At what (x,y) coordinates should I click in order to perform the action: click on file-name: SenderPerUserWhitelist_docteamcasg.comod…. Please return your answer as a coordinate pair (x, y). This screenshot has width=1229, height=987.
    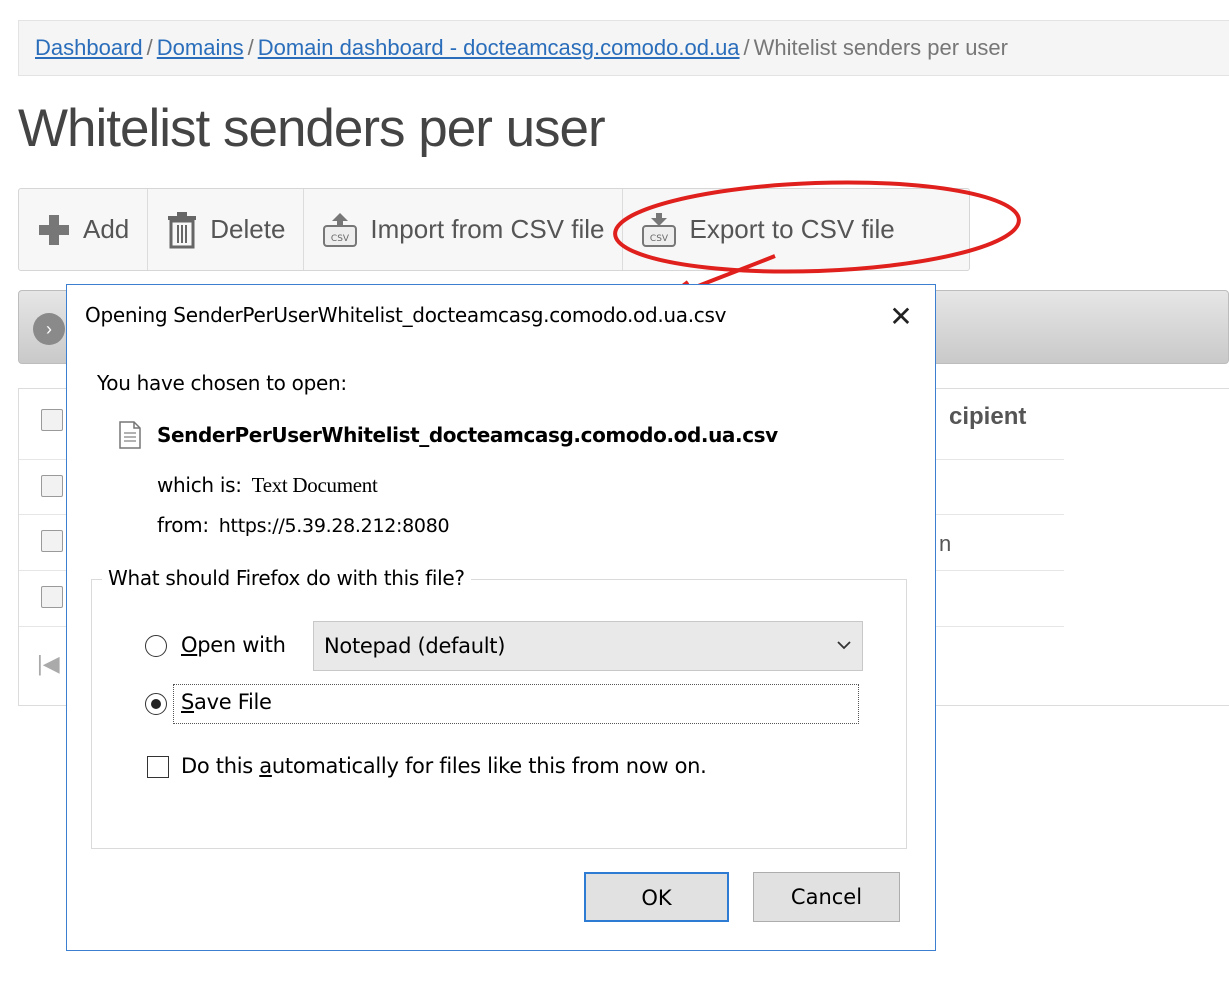
    Looking at the image, I should click on (467, 435).